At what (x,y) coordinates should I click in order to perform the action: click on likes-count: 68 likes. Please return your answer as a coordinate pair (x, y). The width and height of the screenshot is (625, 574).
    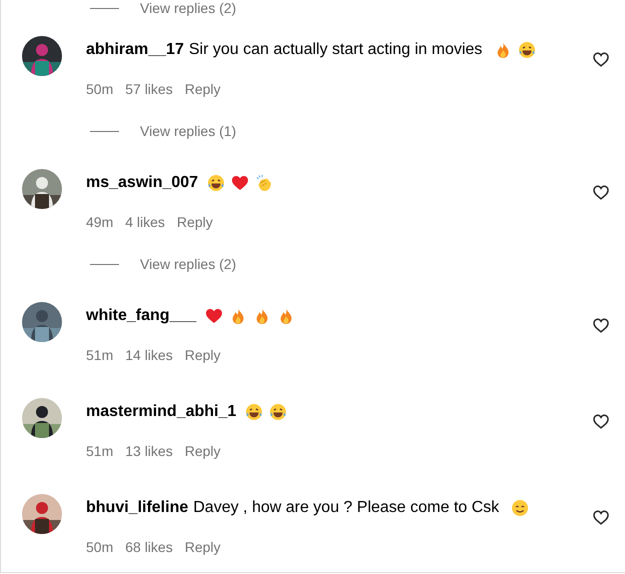
    Looking at the image, I should click on (149, 547).